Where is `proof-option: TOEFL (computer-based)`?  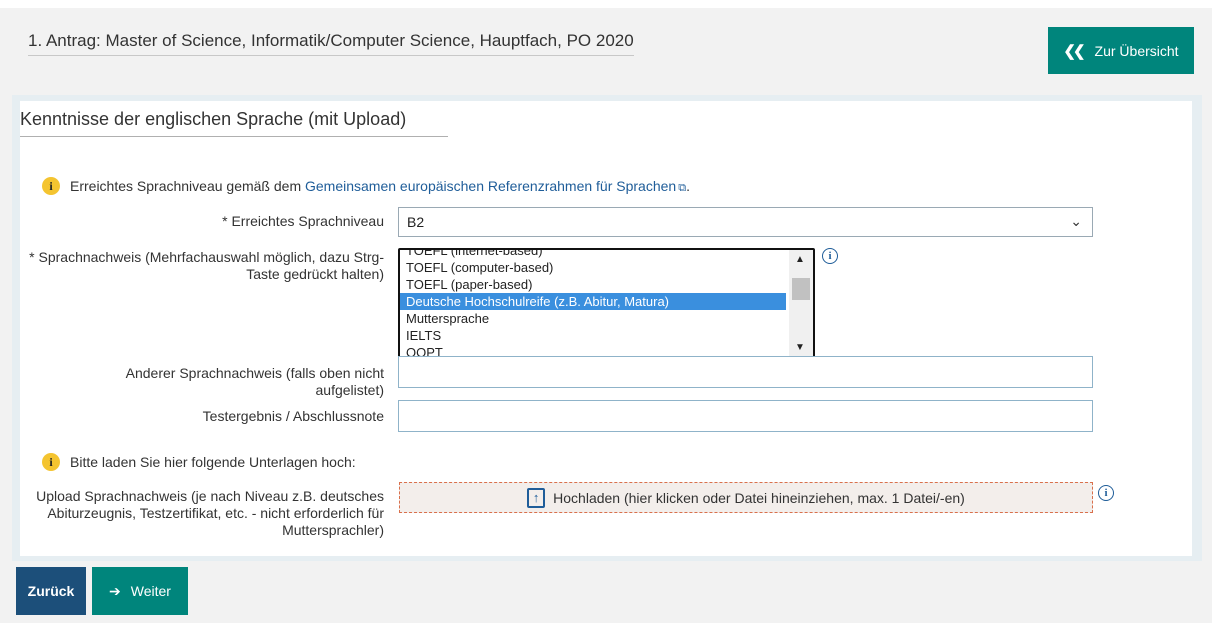
proof-option: TOEFL (computer-based) is located at coordinates (593, 267).